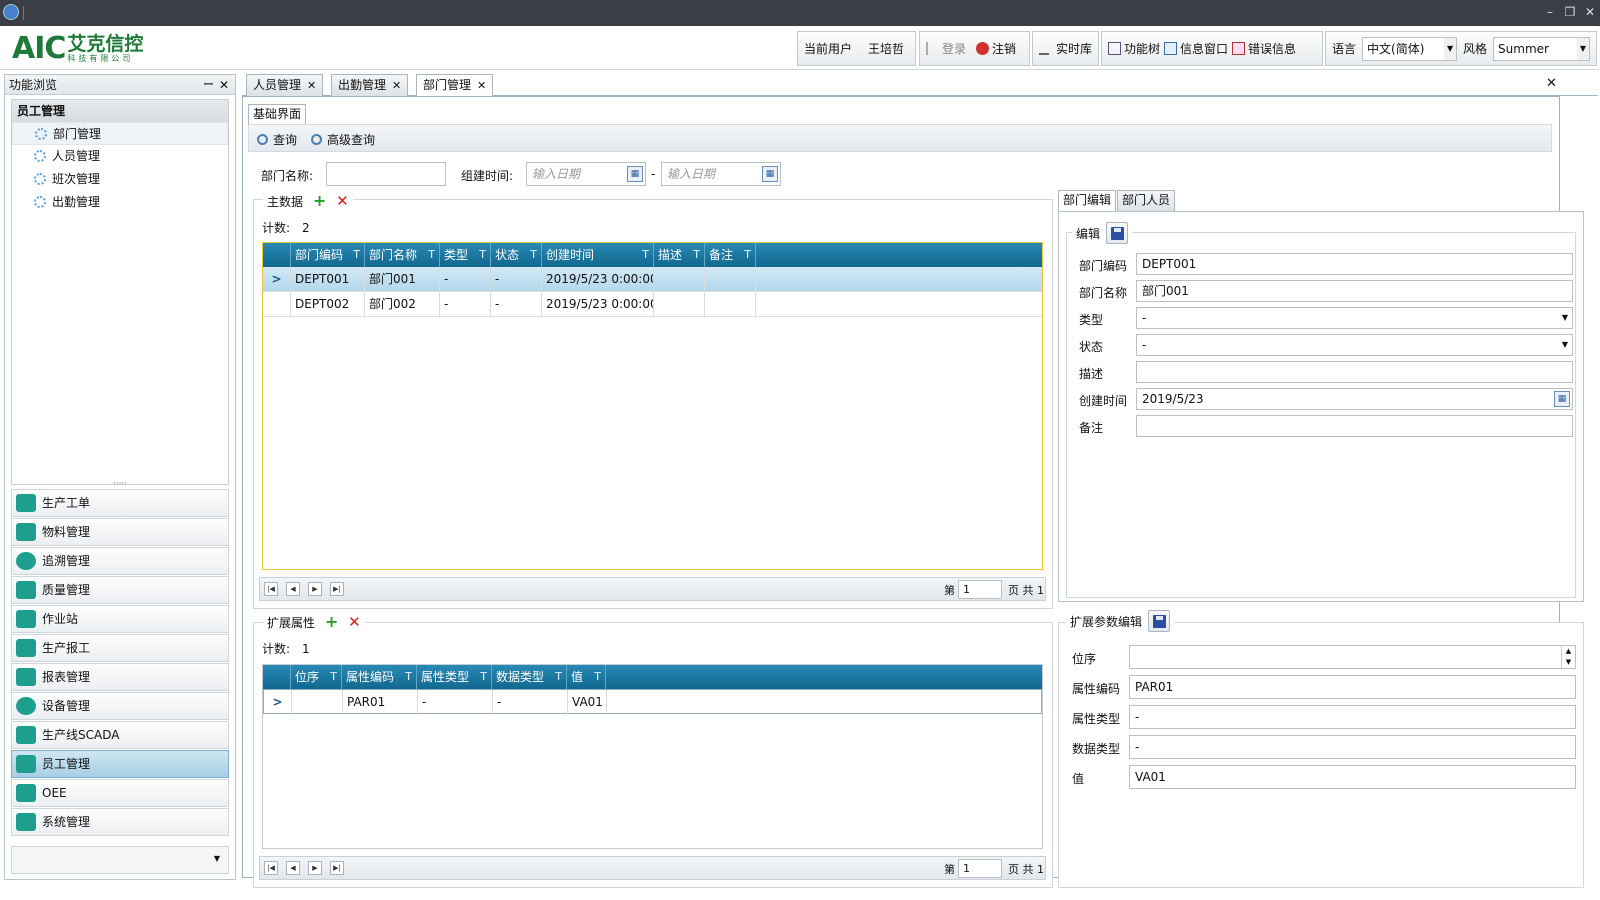 The image size is (1600, 900). I want to click on module-employee: 员工管理, so click(120, 764).